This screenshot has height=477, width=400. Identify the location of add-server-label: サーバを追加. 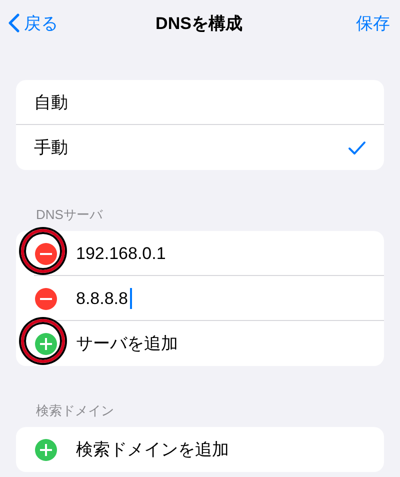
(221, 343).